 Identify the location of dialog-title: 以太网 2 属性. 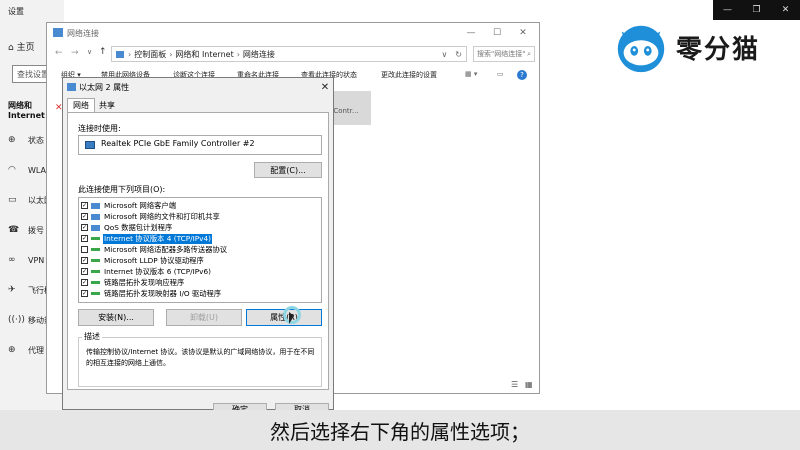
(104, 87).